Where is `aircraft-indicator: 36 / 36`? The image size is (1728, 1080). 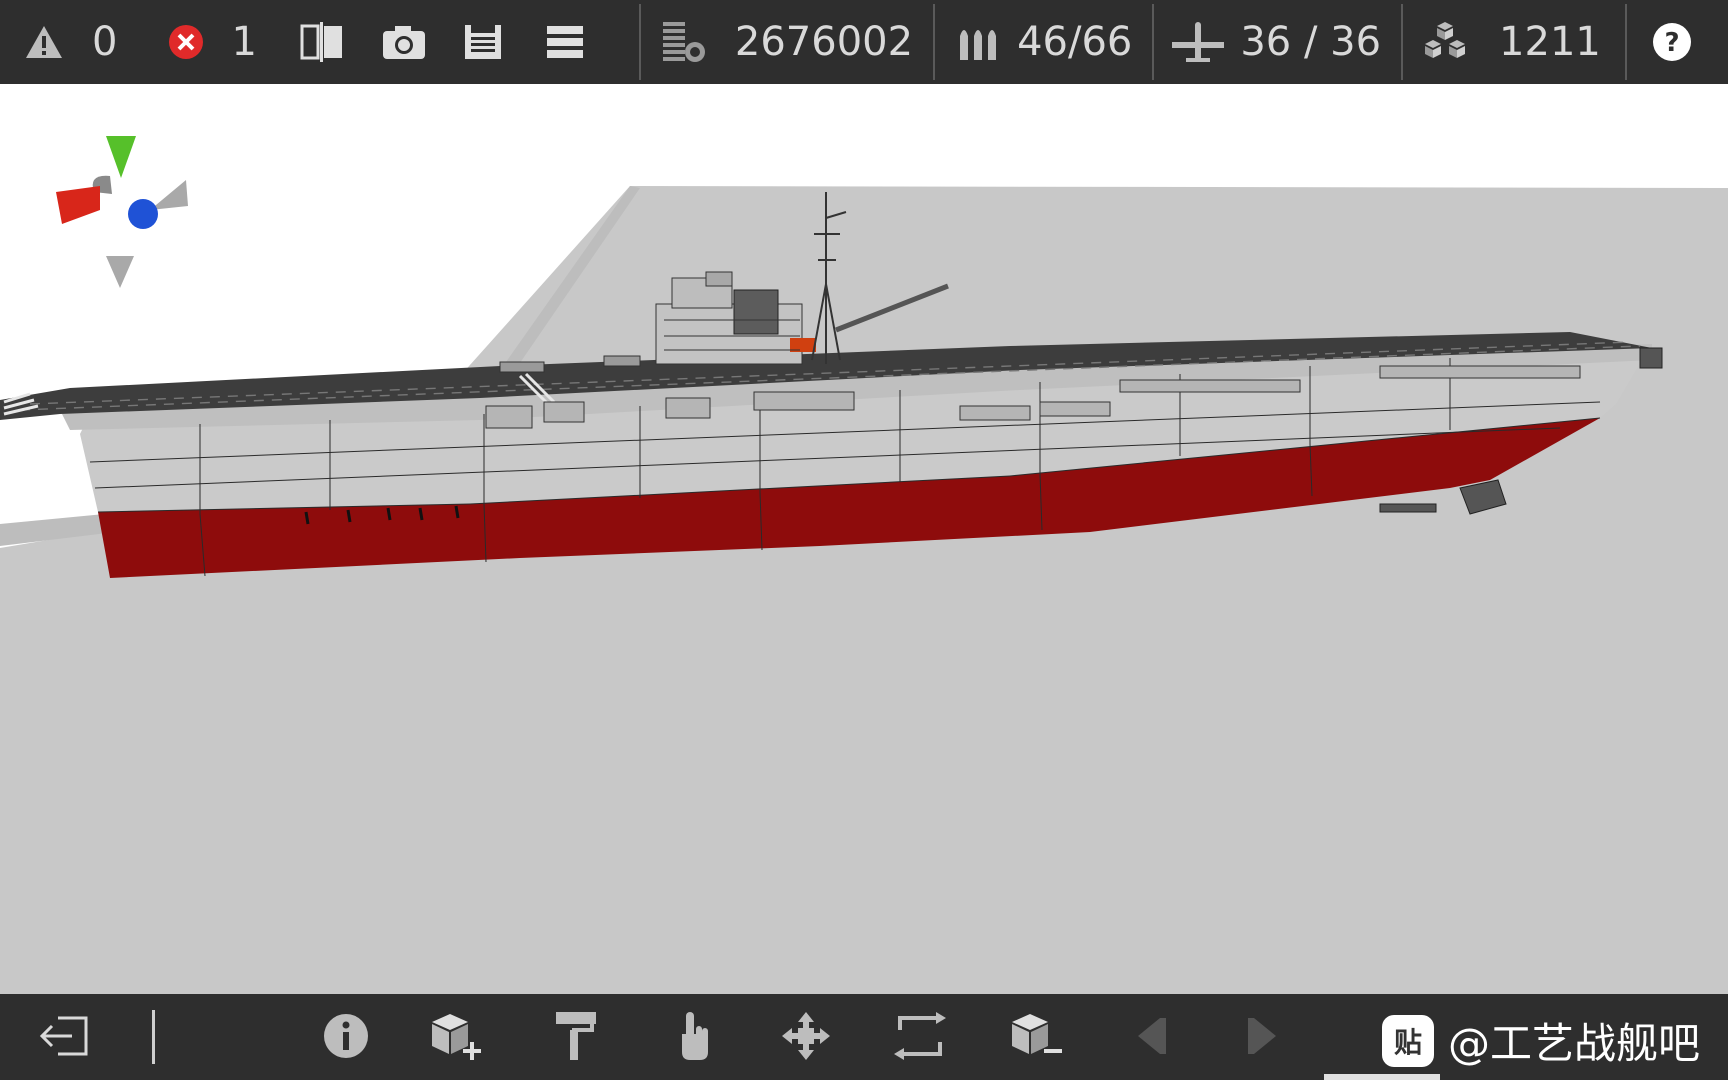 aircraft-indicator: 36 / 36 is located at coordinates (1275, 42).